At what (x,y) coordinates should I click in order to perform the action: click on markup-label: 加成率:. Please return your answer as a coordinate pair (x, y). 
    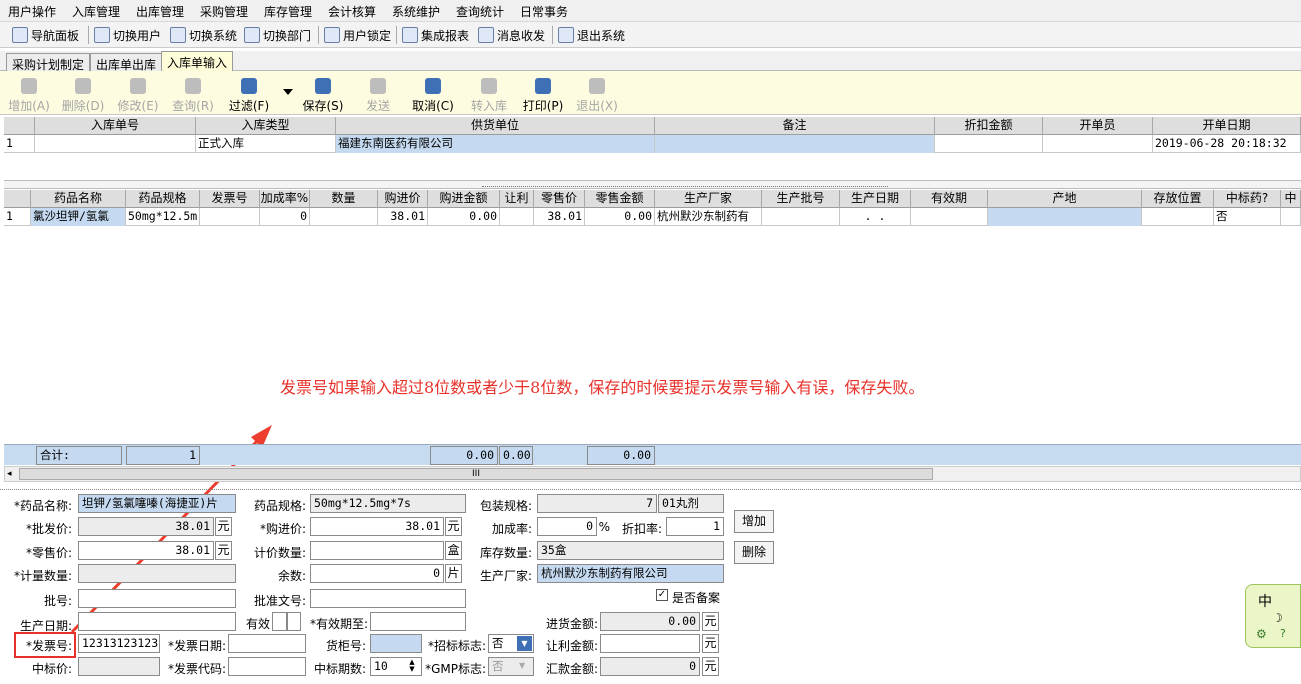
    Looking at the image, I should click on (511, 529).